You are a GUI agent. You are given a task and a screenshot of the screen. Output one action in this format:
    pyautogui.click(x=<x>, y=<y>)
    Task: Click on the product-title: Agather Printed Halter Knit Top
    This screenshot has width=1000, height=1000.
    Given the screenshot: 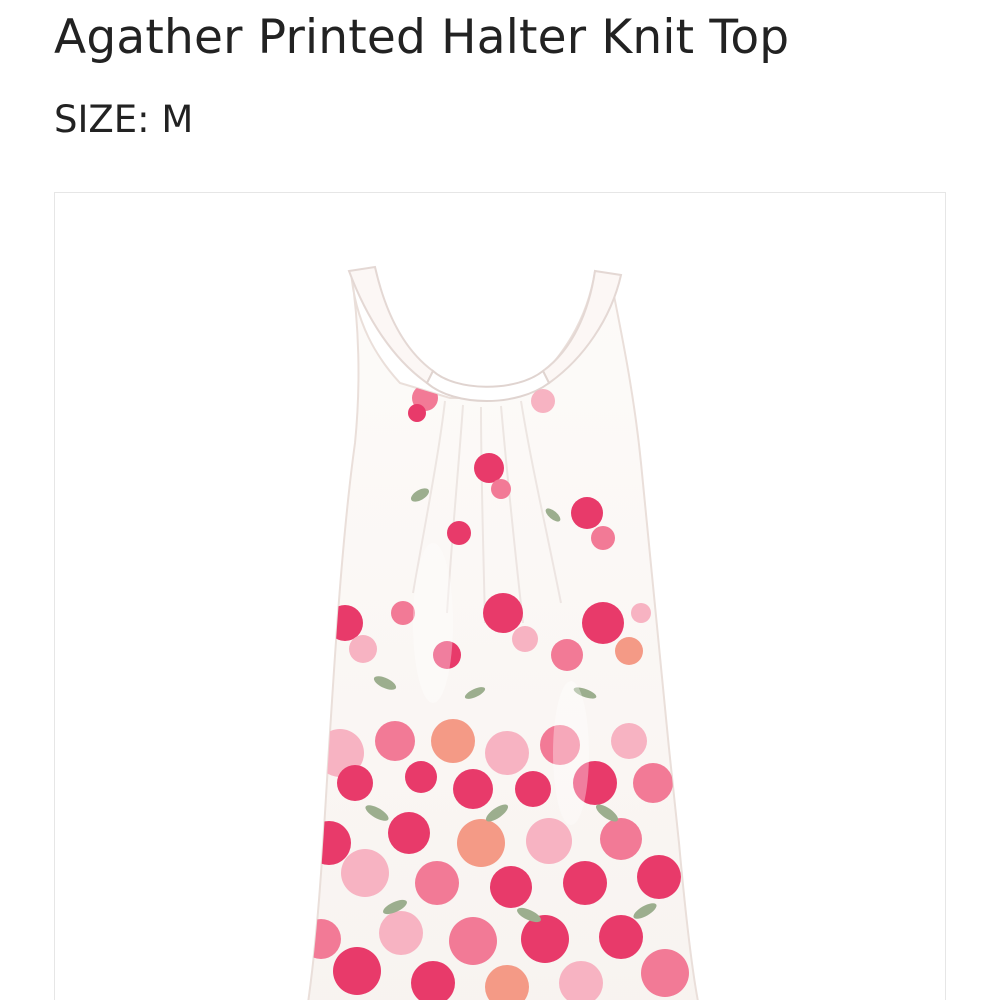 What is the action you would take?
    pyautogui.click(x=422, y=37)
    